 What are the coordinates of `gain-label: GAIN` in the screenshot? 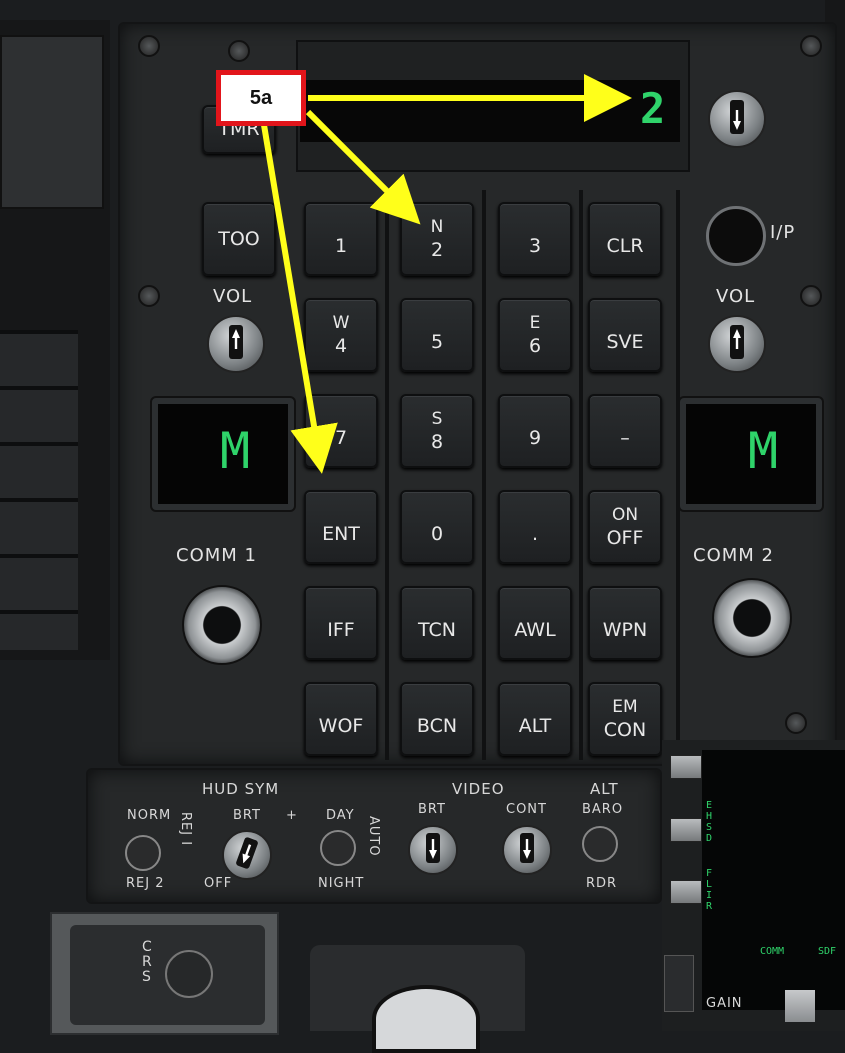 It's located at (724, 1003).